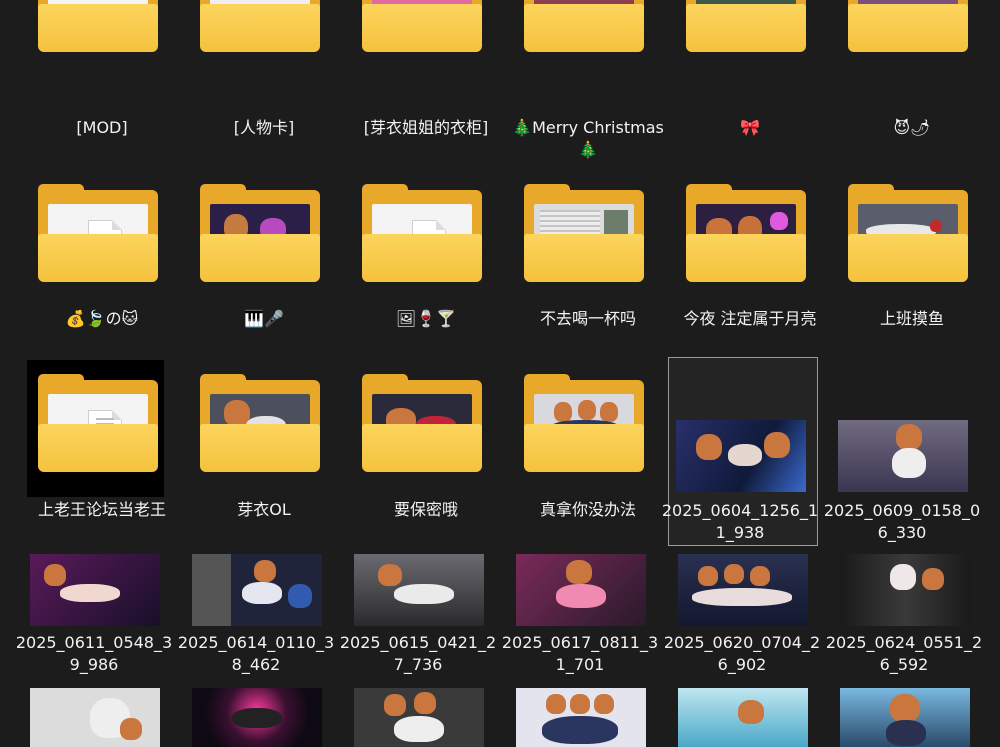 This screenshot has height=747, width=1000. Describe the element at coordinates (102, 318) in the screenshot. I see `folder-label: 💰🍃の🐱` at that location.